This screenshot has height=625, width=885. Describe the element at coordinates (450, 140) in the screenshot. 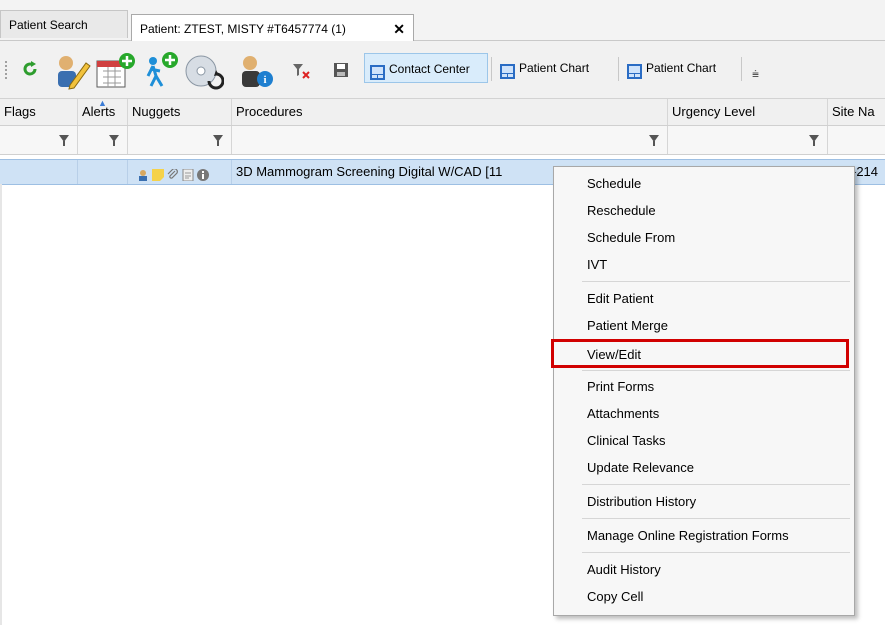

I see `filter-cell-procedures` at that location.